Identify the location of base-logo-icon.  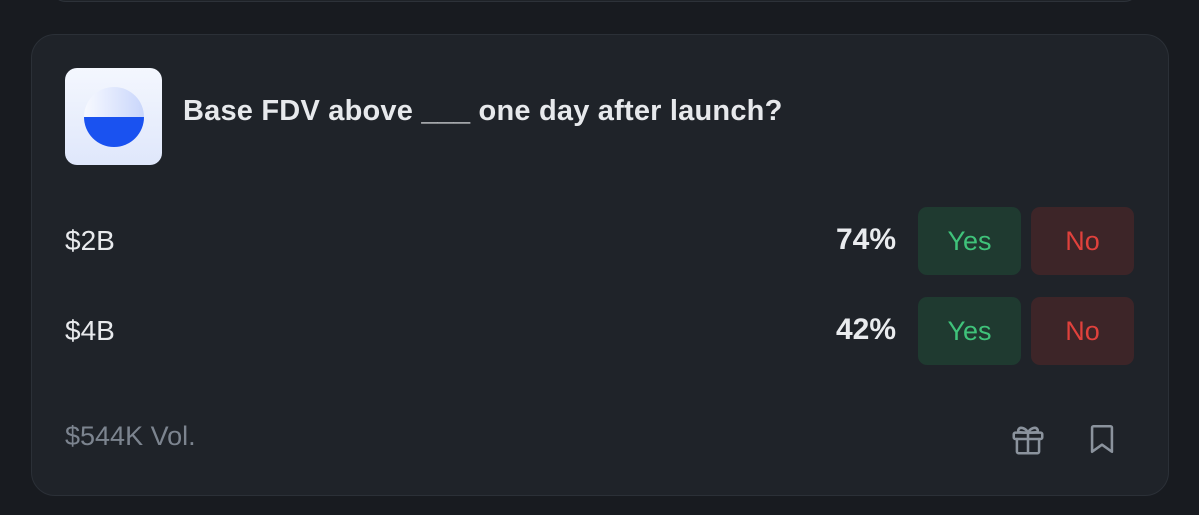
(113, 116).